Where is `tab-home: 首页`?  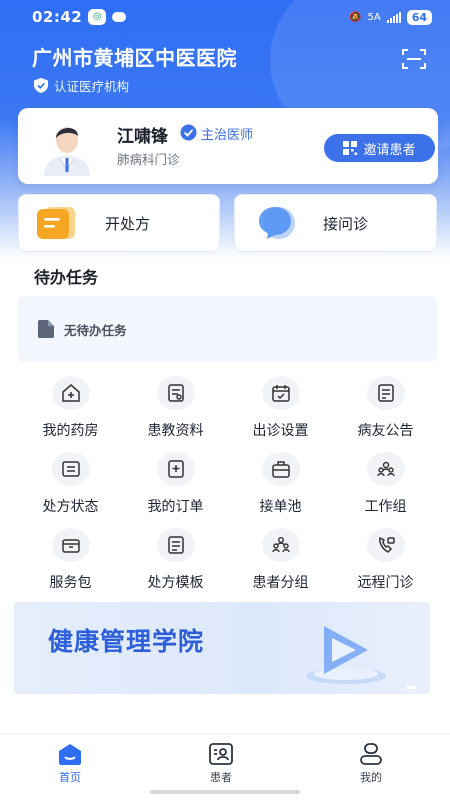
tab-home: 首页 is located at coordinates (70, 763).